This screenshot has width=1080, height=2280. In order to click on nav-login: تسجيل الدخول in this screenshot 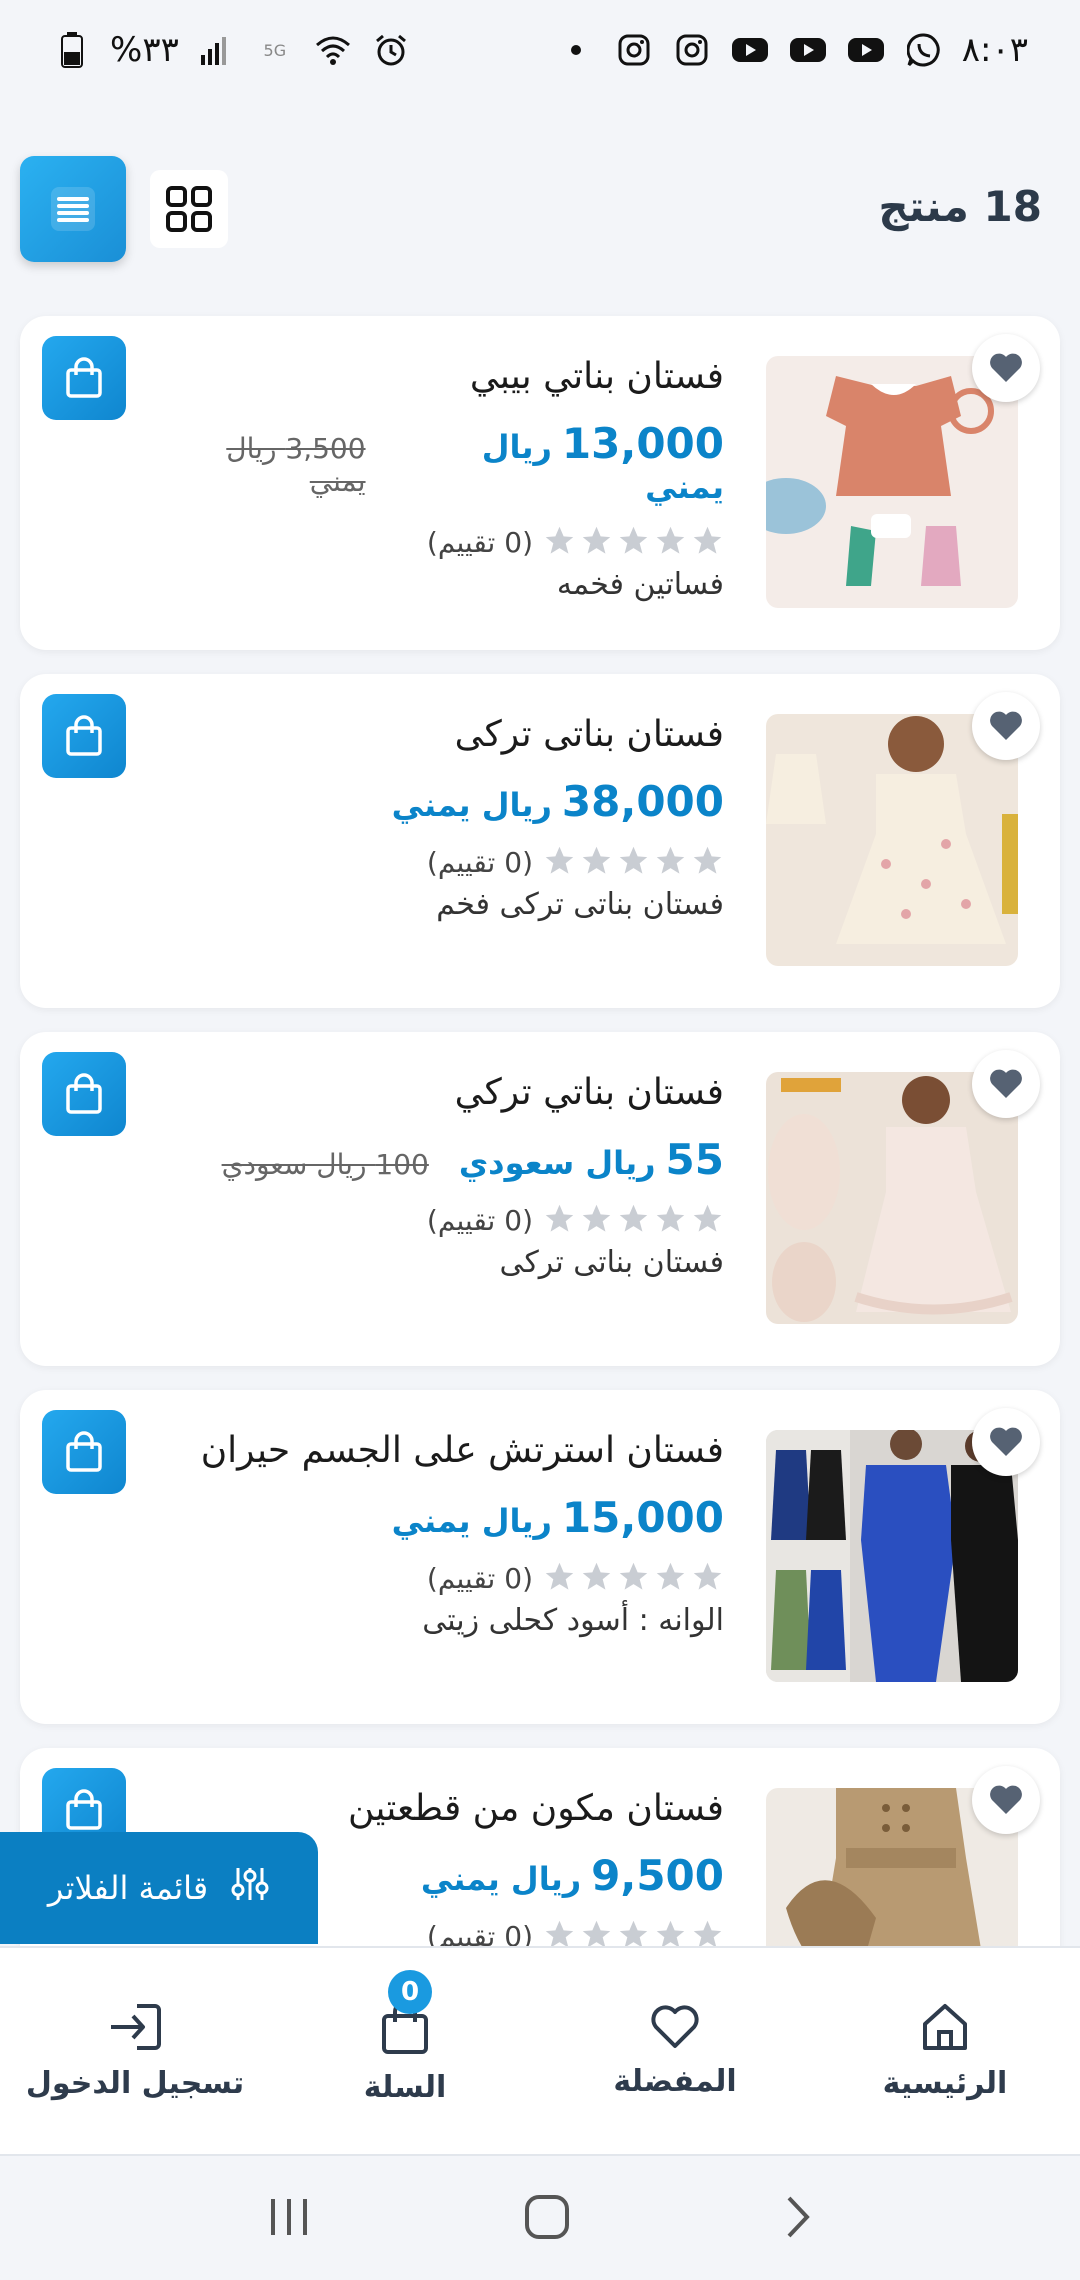, I will do `click(135, 2051)`.